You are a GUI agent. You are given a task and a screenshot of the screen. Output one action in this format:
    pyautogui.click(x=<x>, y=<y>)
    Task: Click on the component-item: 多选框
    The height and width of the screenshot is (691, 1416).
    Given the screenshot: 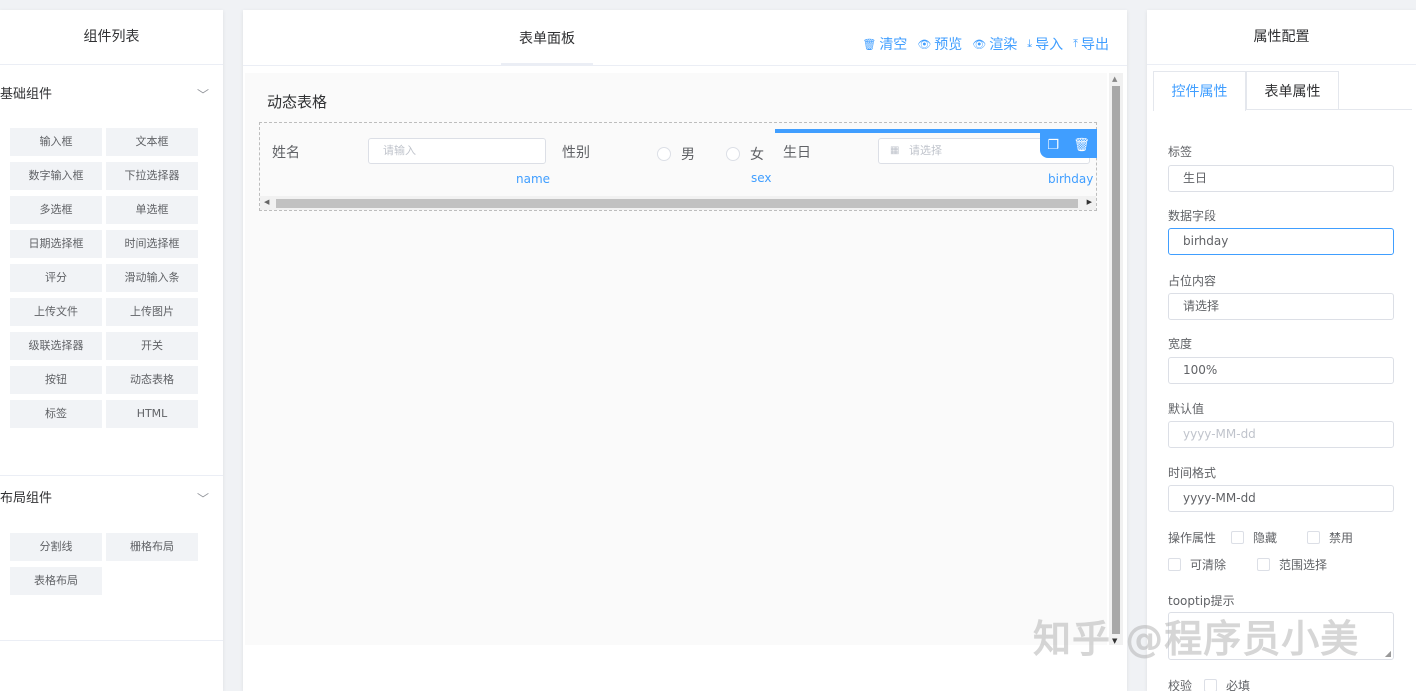 What is the action you would take?
    pyautogui.click(x=56, y=210)
    